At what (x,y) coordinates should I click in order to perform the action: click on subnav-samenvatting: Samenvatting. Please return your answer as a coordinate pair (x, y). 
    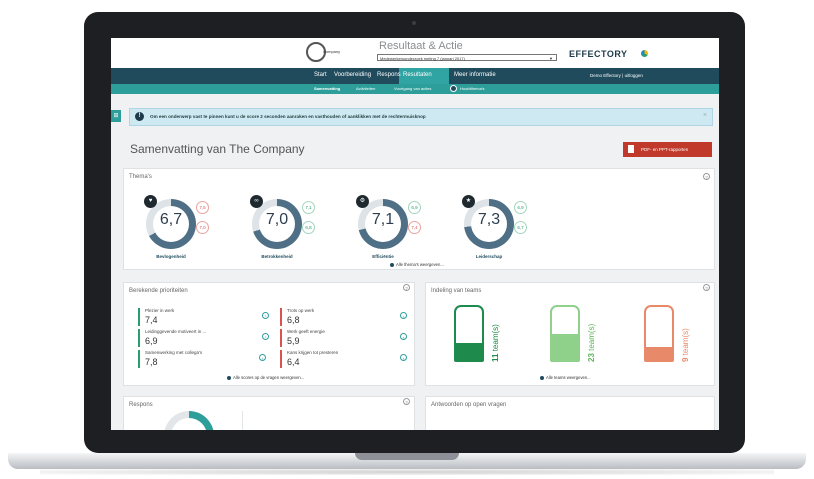
    Looking at the image, I should click on (327, 88).